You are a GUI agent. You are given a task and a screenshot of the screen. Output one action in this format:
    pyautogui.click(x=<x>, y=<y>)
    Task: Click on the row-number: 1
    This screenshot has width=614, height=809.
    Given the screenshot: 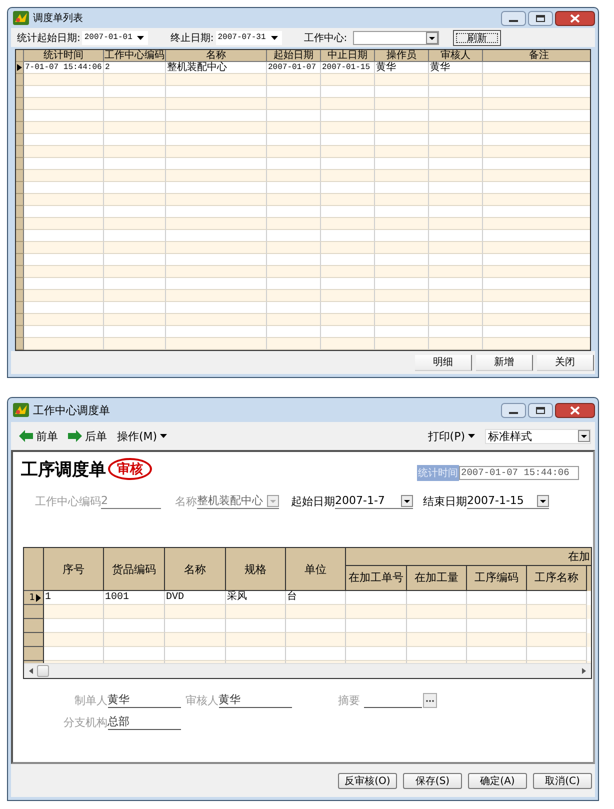 What is the action you would take?
    pyautogui.click(x=32, y=598)
    